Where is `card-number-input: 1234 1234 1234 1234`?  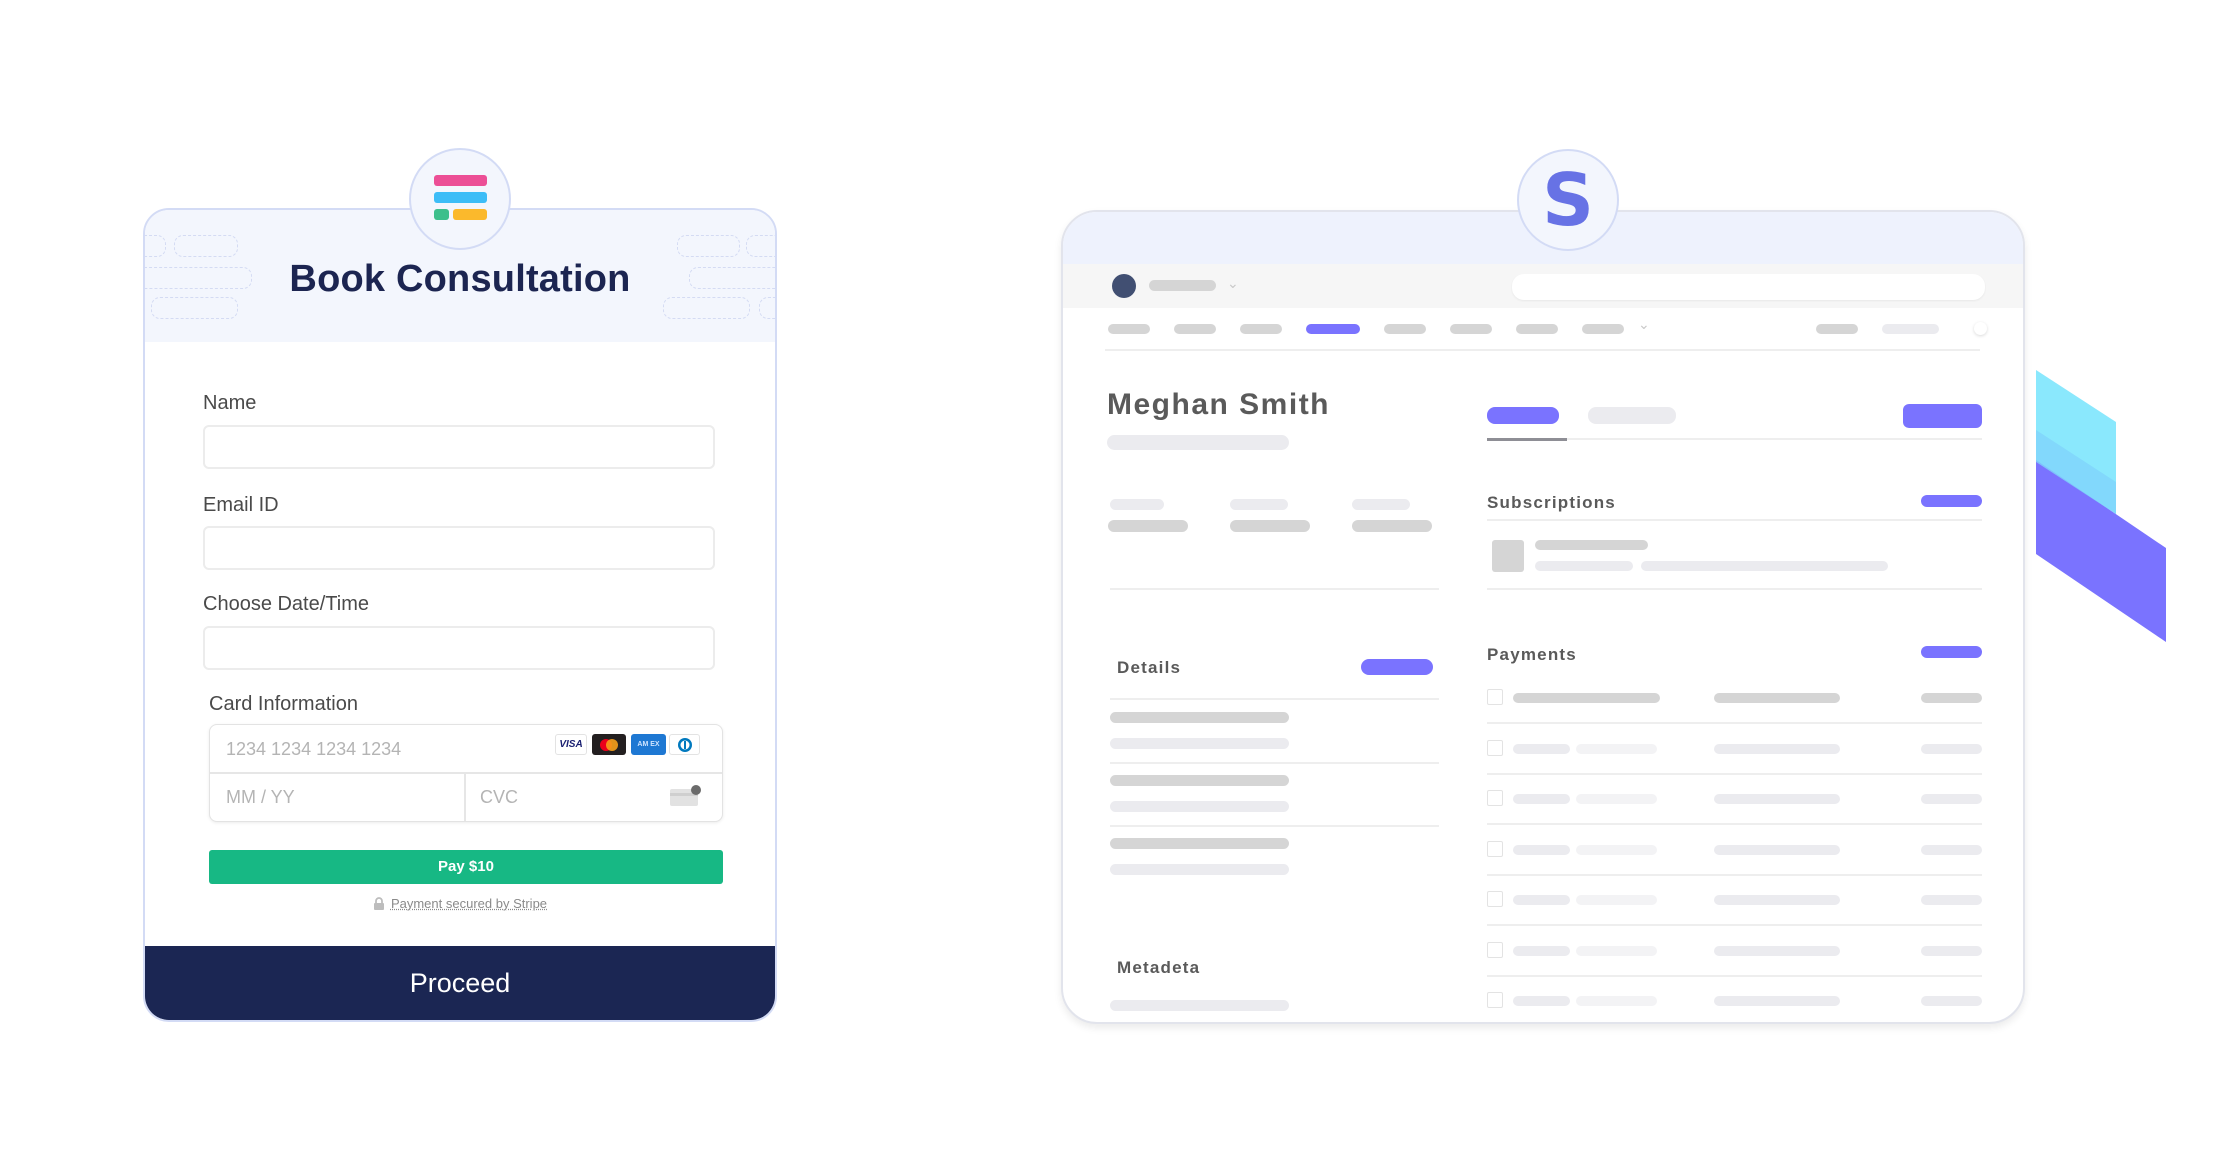 card-number-input: 1234 1234 1234 1234 is located at coordinates (313, 749).